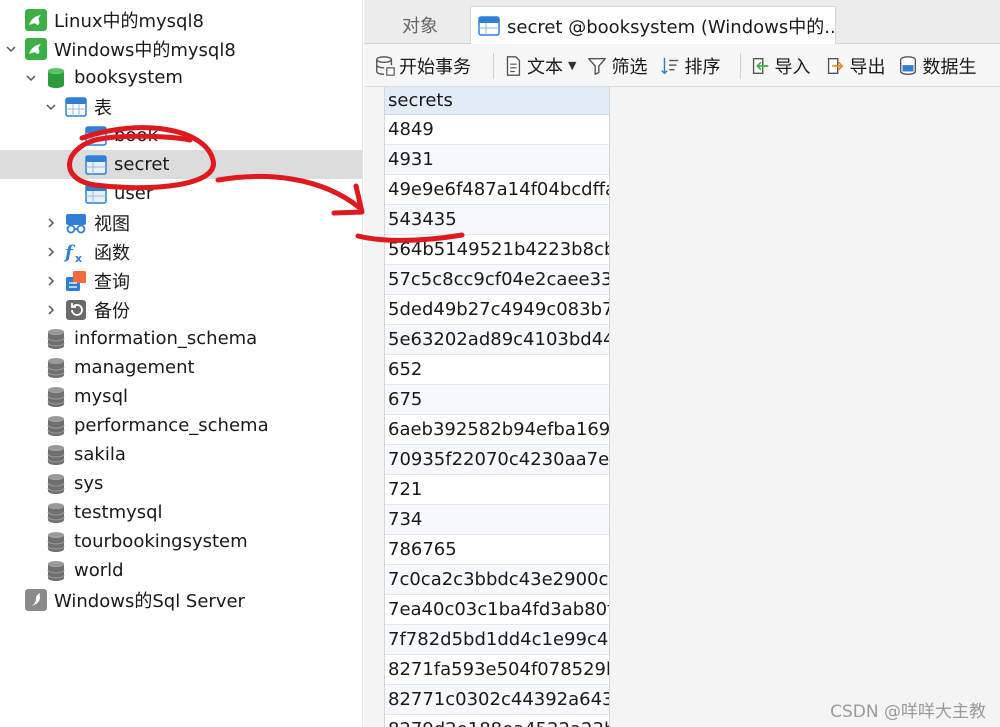 The image size is (1000, 727). What do you see at coordinates (497, 220) in the screenshot?
I see `grid-cell: 543435` at bounding box center [497, 220].